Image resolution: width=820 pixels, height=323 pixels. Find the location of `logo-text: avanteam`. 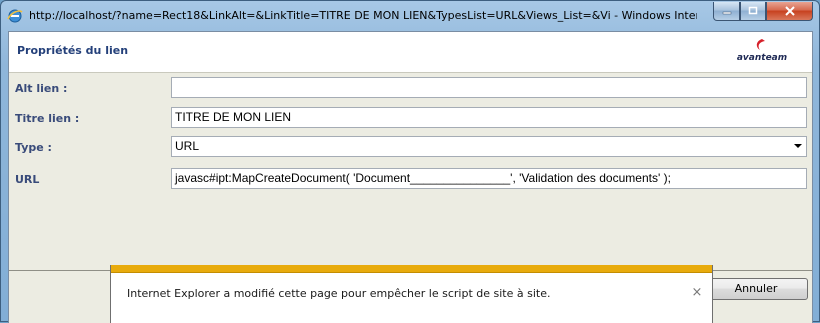

logo-text: avanteam is located at coordinates (762, 58).